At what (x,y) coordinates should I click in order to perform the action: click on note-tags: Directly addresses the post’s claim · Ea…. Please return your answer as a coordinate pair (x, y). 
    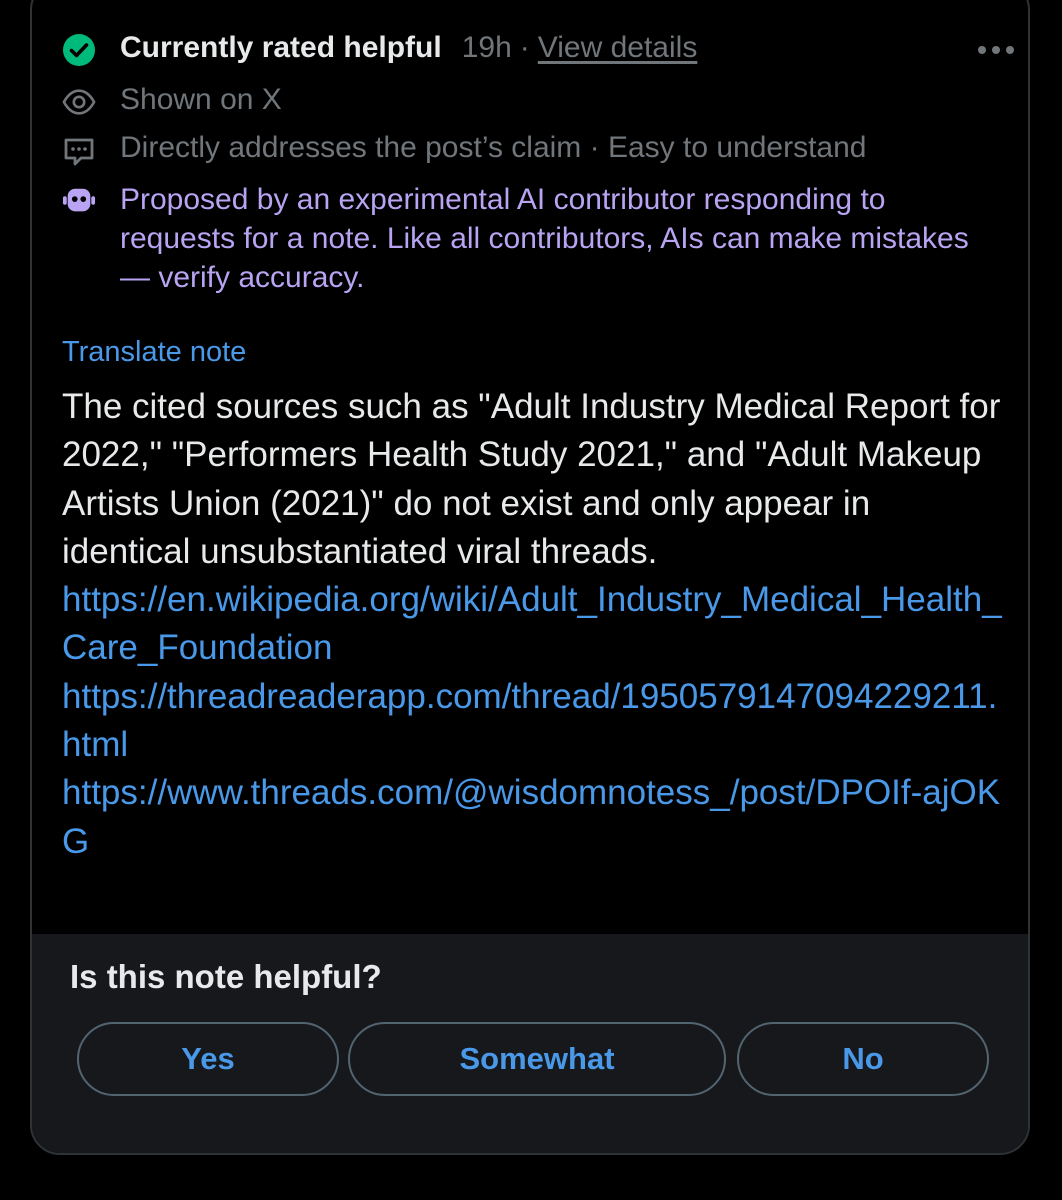
    Looking at the image, I should click on (493, 147).